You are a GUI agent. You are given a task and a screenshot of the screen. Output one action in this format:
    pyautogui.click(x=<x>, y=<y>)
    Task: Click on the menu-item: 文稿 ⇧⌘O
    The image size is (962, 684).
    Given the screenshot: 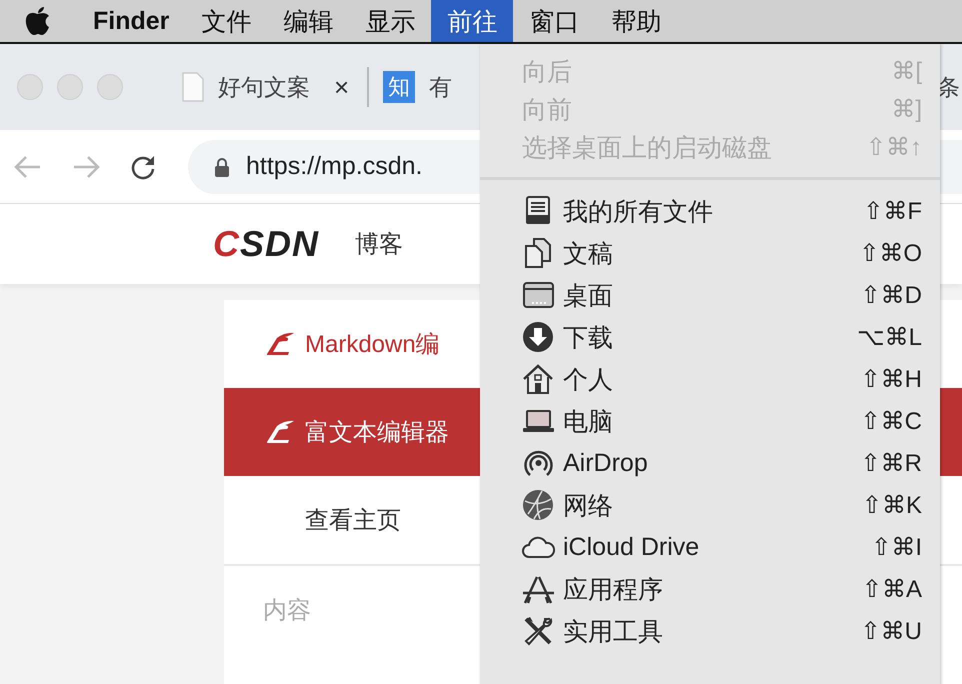 What is the action you would take?
    pyautogui.click(x=710, y=253)
    